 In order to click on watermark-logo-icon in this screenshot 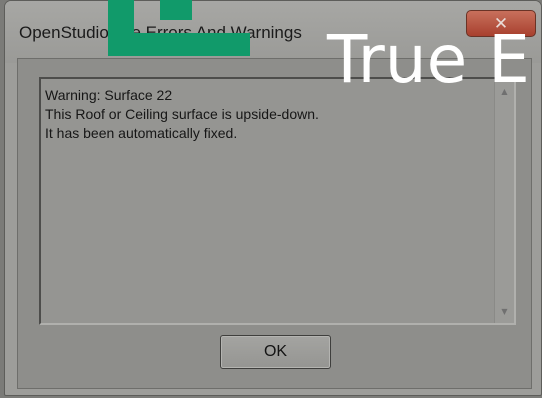, I will do `click(179, 28)`.